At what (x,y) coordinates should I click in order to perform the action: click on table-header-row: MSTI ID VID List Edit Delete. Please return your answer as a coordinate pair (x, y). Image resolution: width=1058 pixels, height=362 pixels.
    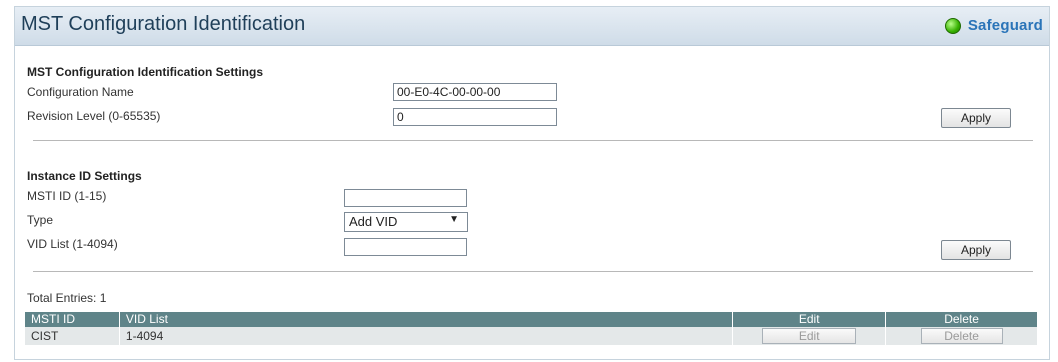
    Looking at the image, I should click on (531, 319).